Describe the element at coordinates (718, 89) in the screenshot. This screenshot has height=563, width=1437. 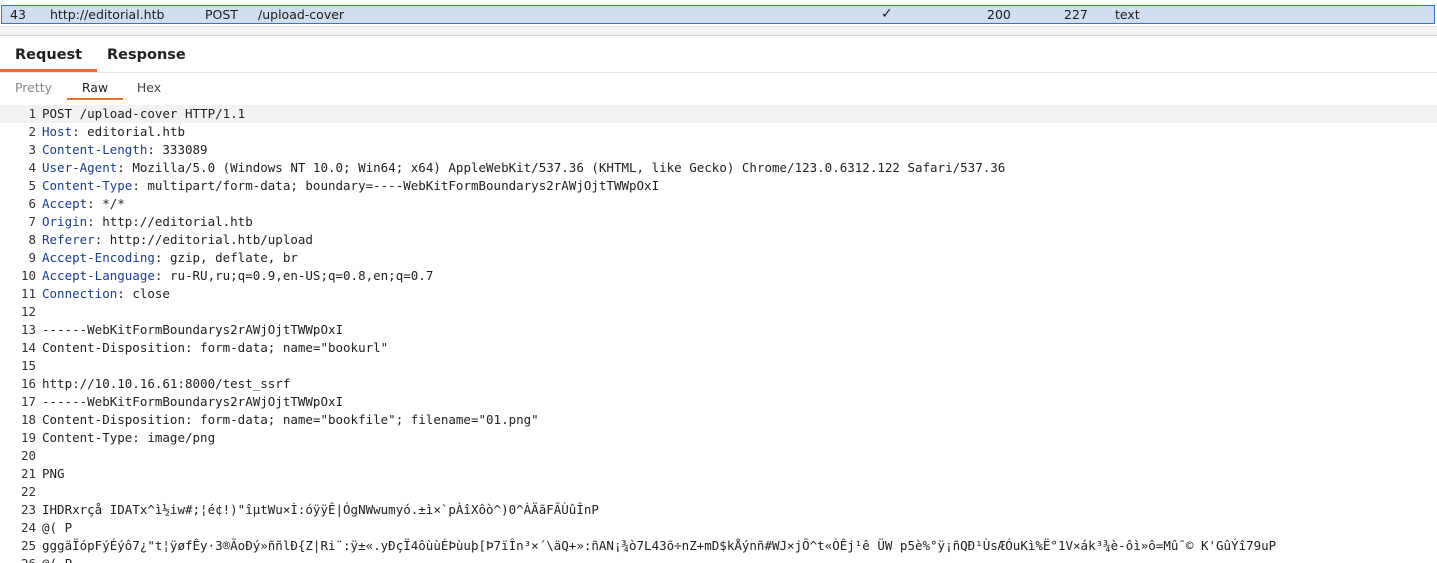
I see `view-mode-tabs: Pretty Raw Hex` at that location.